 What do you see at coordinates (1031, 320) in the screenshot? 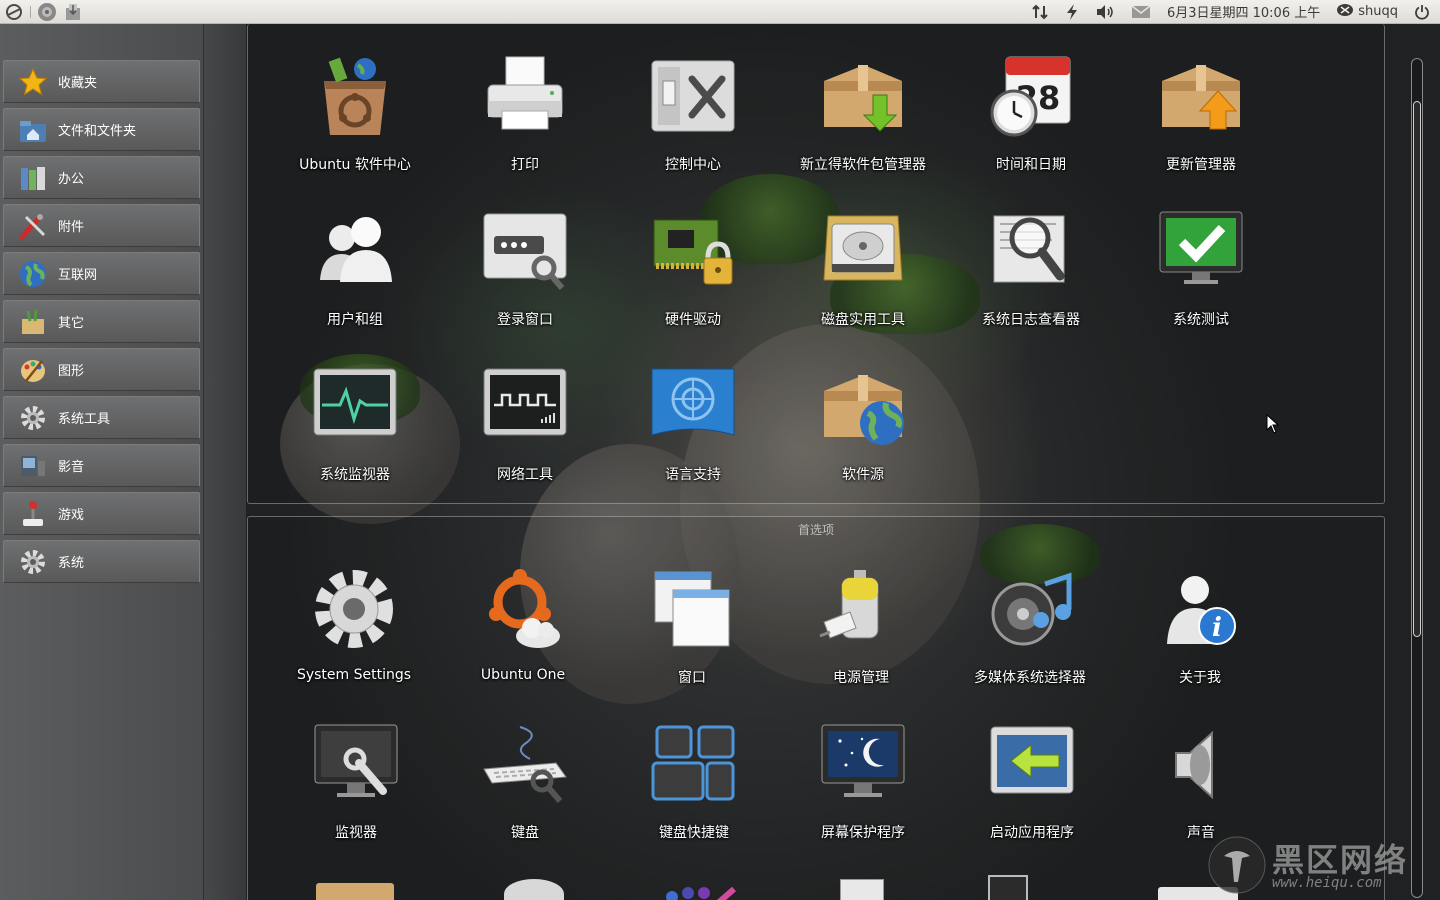
I see `app-label: 系统日志查看器` at bounding box center [1031, 320].